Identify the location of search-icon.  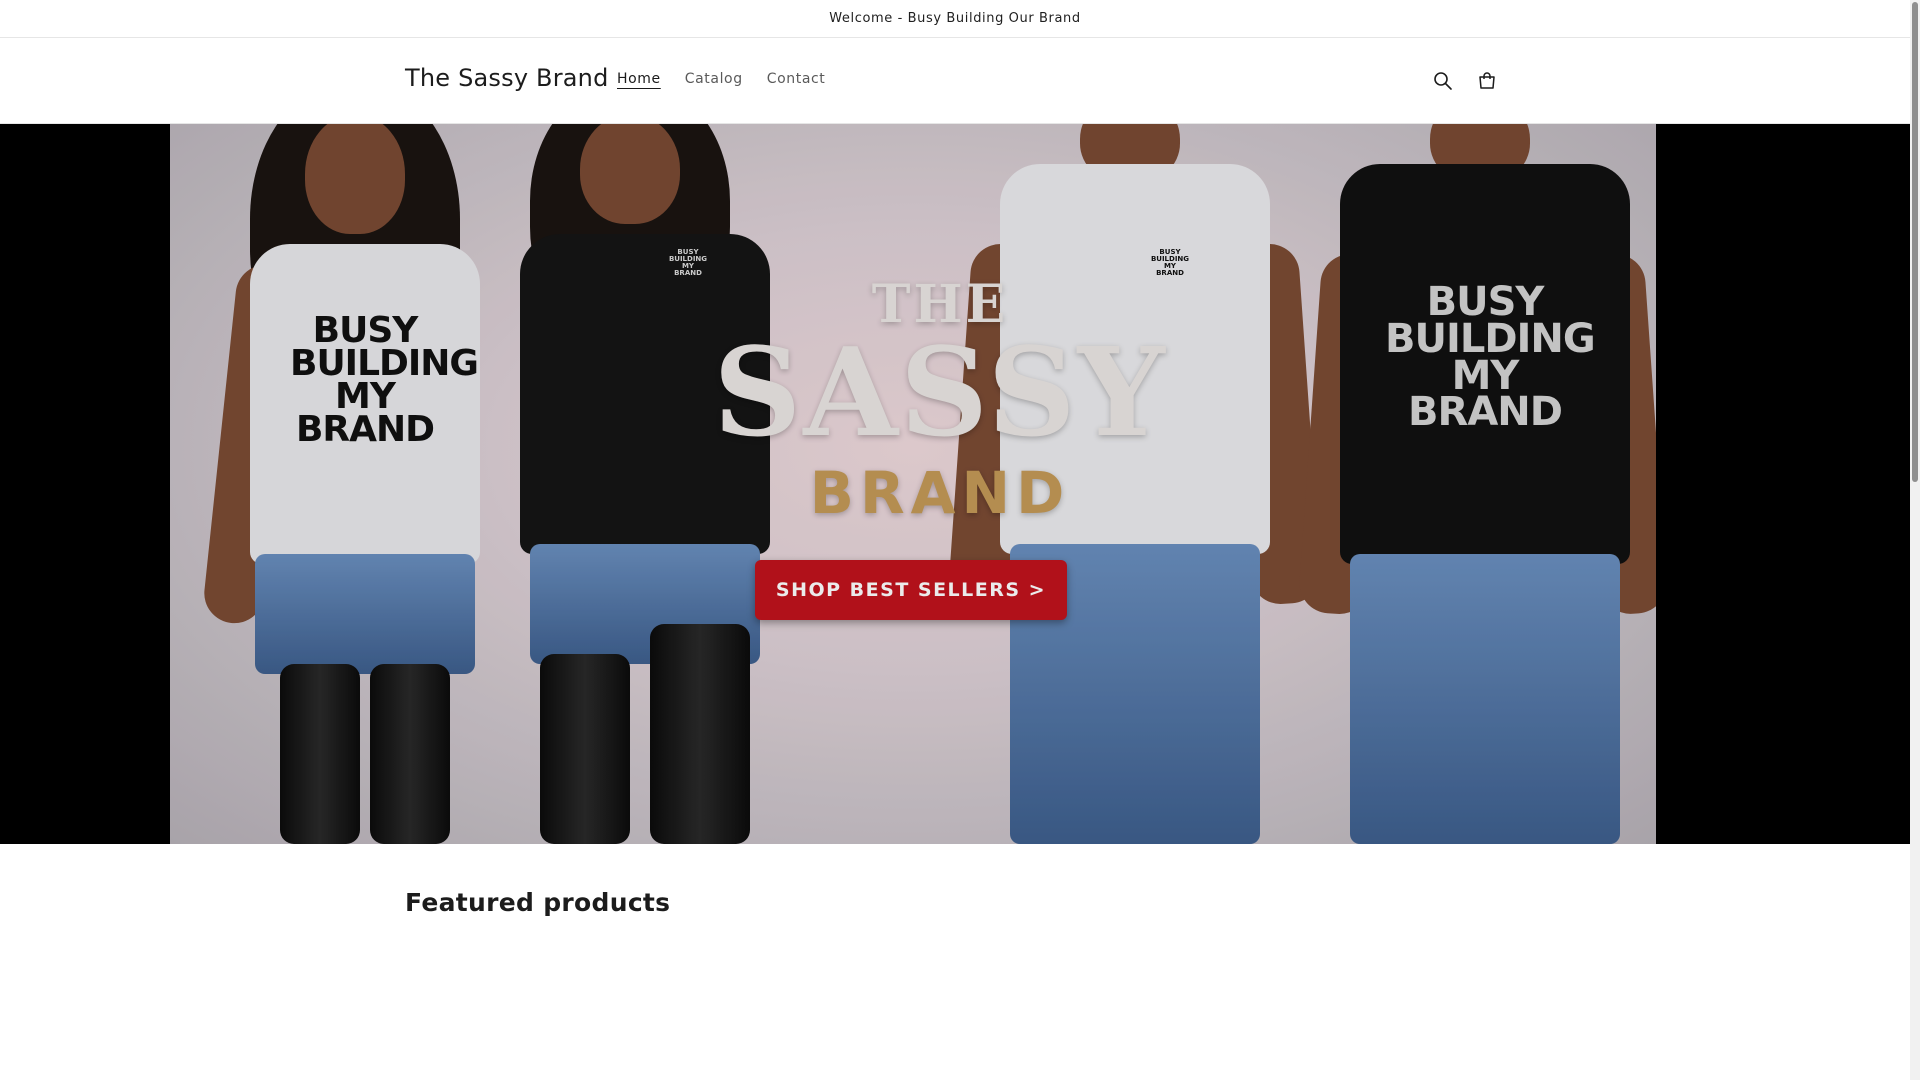
(1443, 81).